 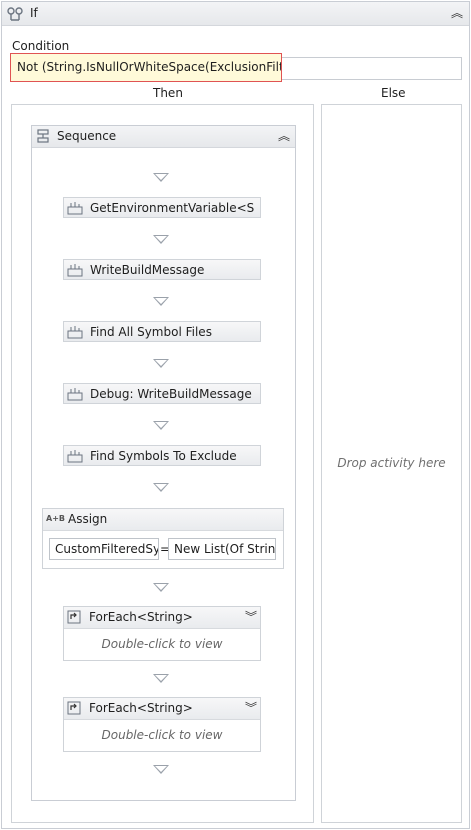 I want to click on assign-value-field: New List(Of String), so click(x=222, y=549).